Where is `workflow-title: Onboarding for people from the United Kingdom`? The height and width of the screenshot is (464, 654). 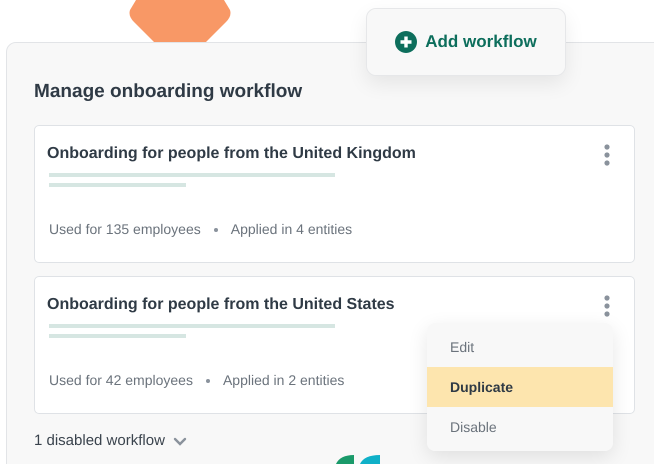
workflow-title: Onboarding for people from the United Kingdom is located at coordinates (231, 154).